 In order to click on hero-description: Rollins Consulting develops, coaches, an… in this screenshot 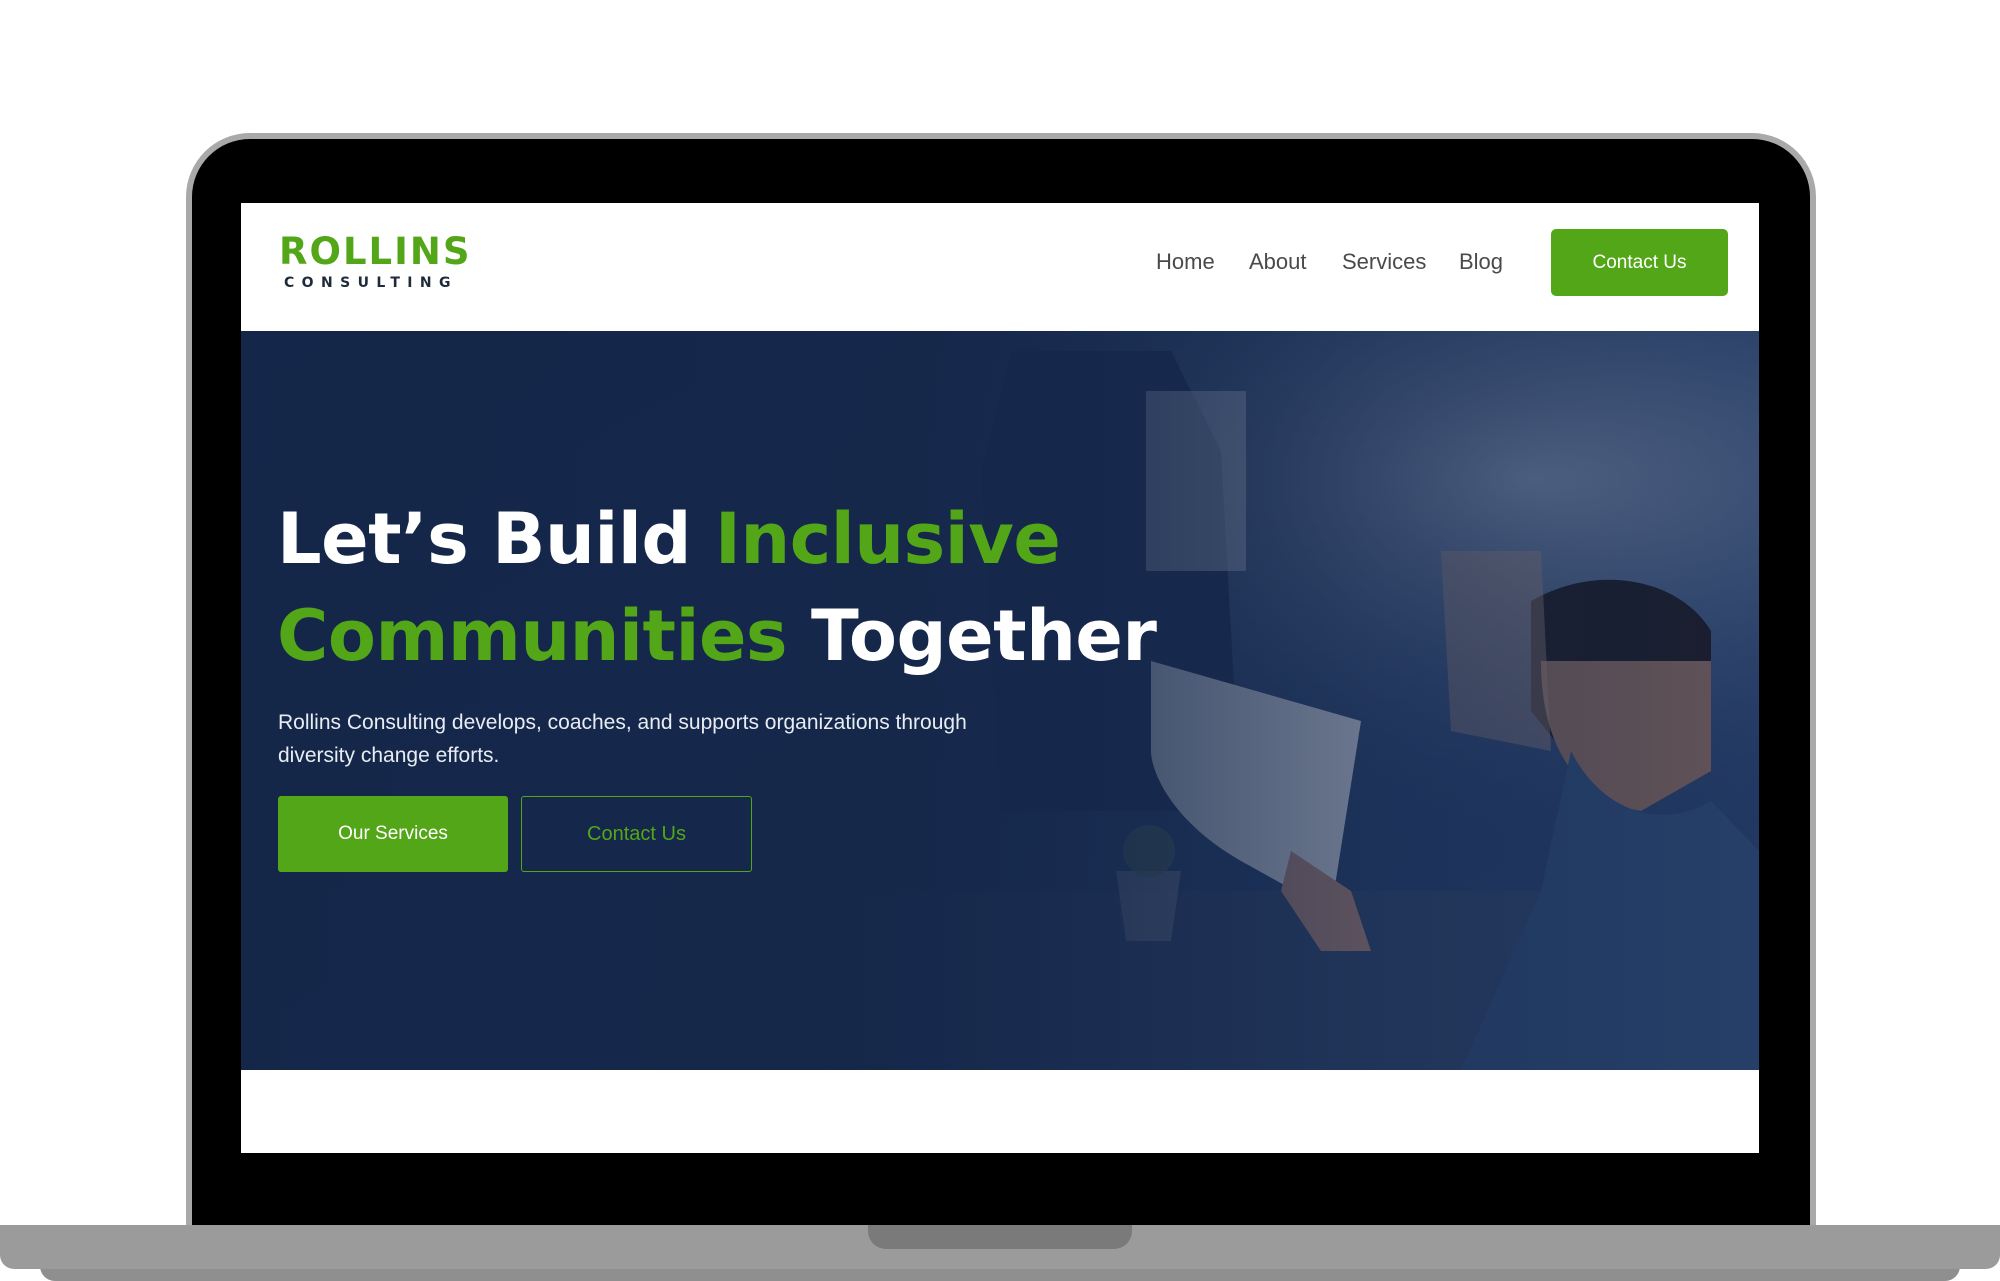, I will do `click(622, 739)`.